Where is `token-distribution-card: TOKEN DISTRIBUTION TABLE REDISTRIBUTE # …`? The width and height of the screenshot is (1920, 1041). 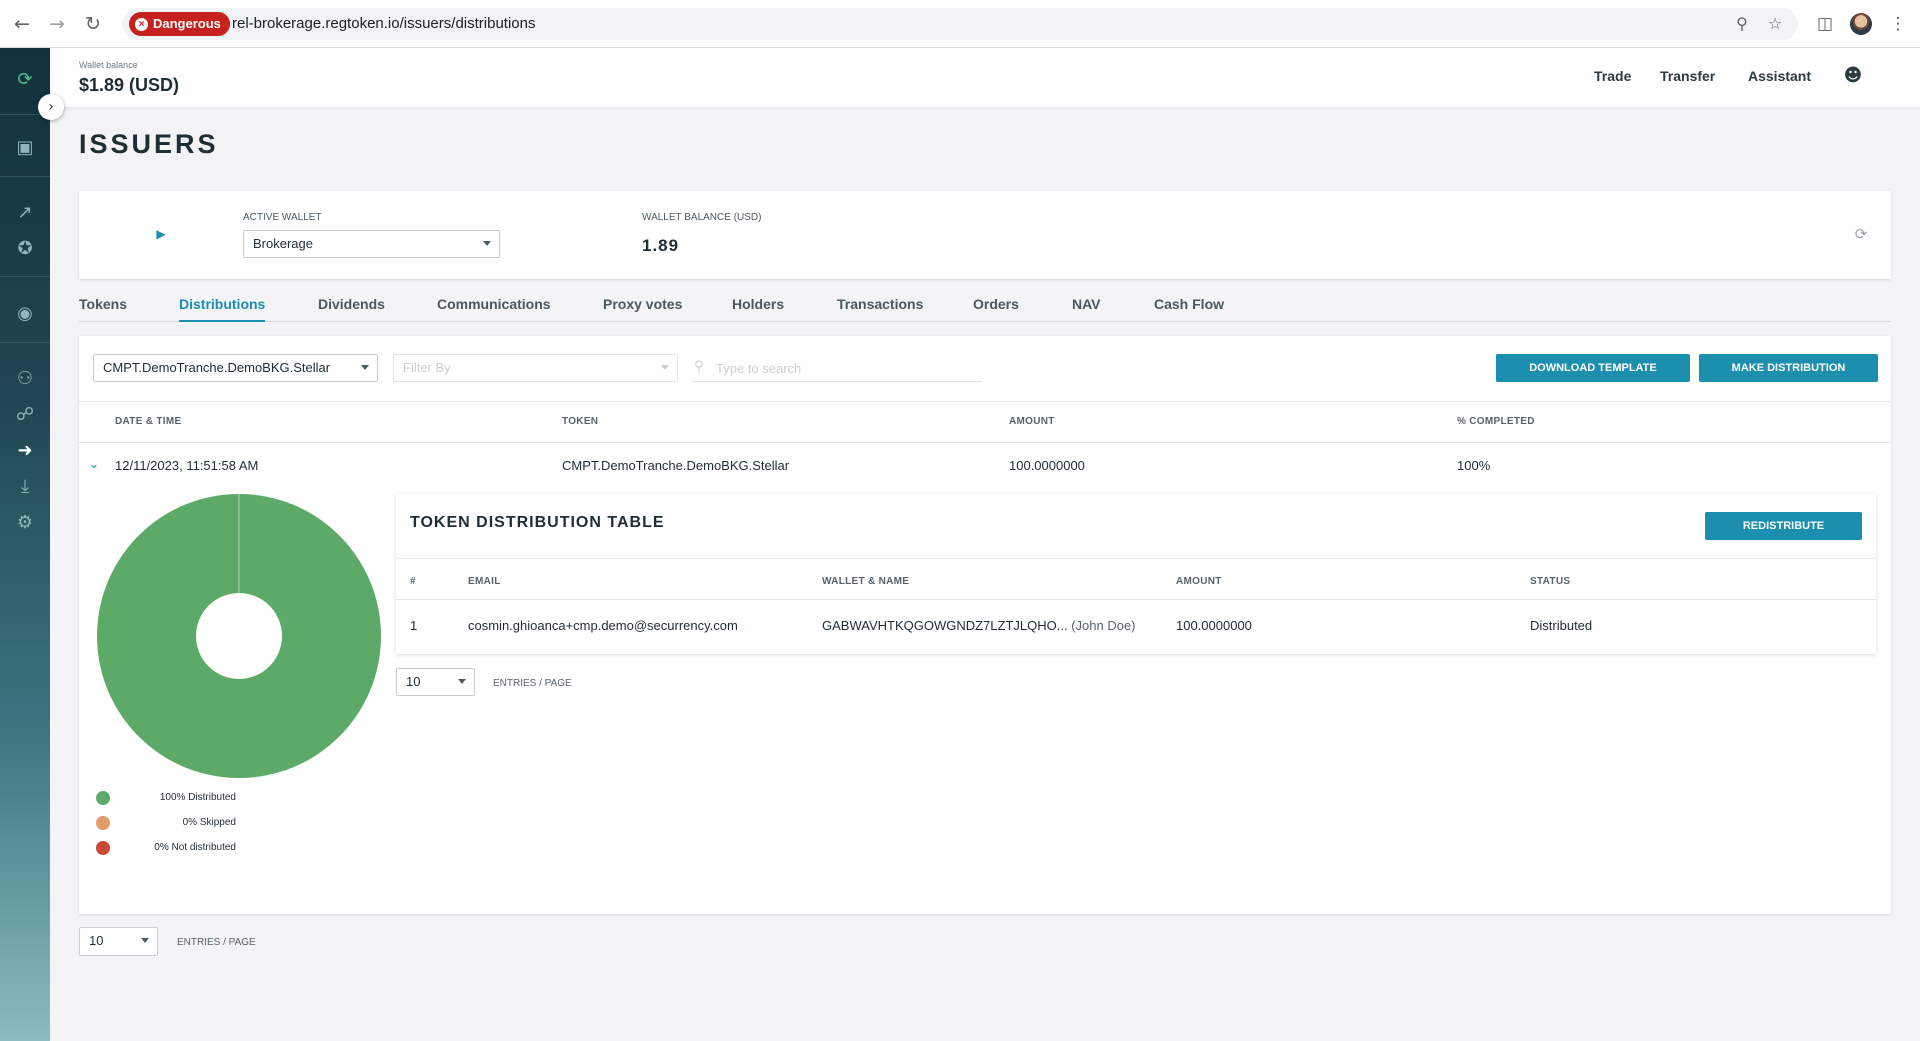 token-distribution-card: TOKEN DISTRIBUTION TABLE REDISTRIBUTE # … is located at coordinates (1136, 574).